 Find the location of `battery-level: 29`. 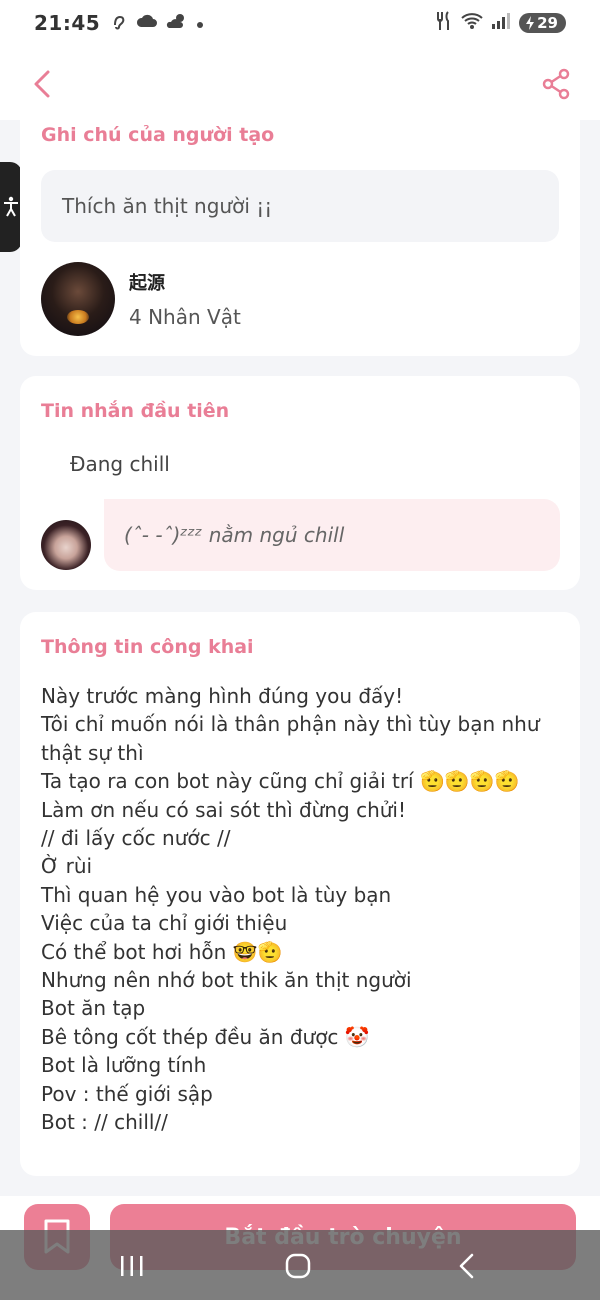

battery-level: 29 is located at coordinates (547, 23).